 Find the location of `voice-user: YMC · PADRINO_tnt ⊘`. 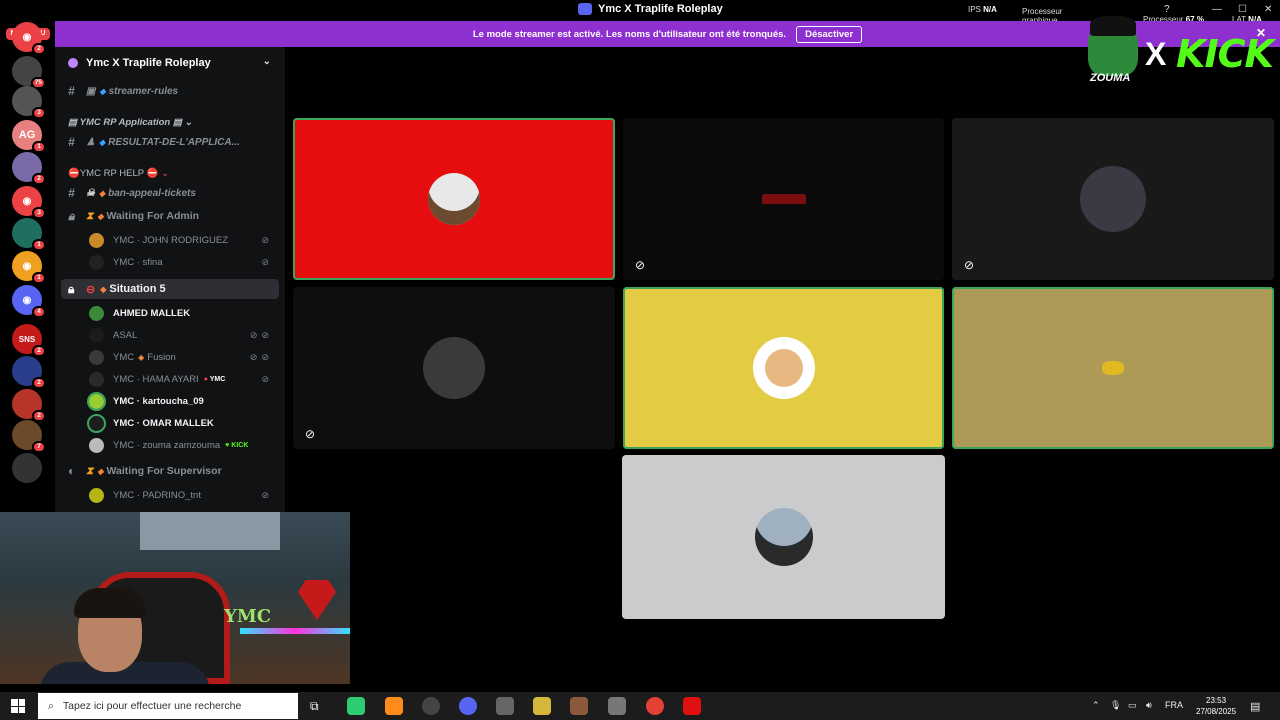

voice-user: YMC · PADRINO_tnt ⊘ is located at coordinates (170, 495).